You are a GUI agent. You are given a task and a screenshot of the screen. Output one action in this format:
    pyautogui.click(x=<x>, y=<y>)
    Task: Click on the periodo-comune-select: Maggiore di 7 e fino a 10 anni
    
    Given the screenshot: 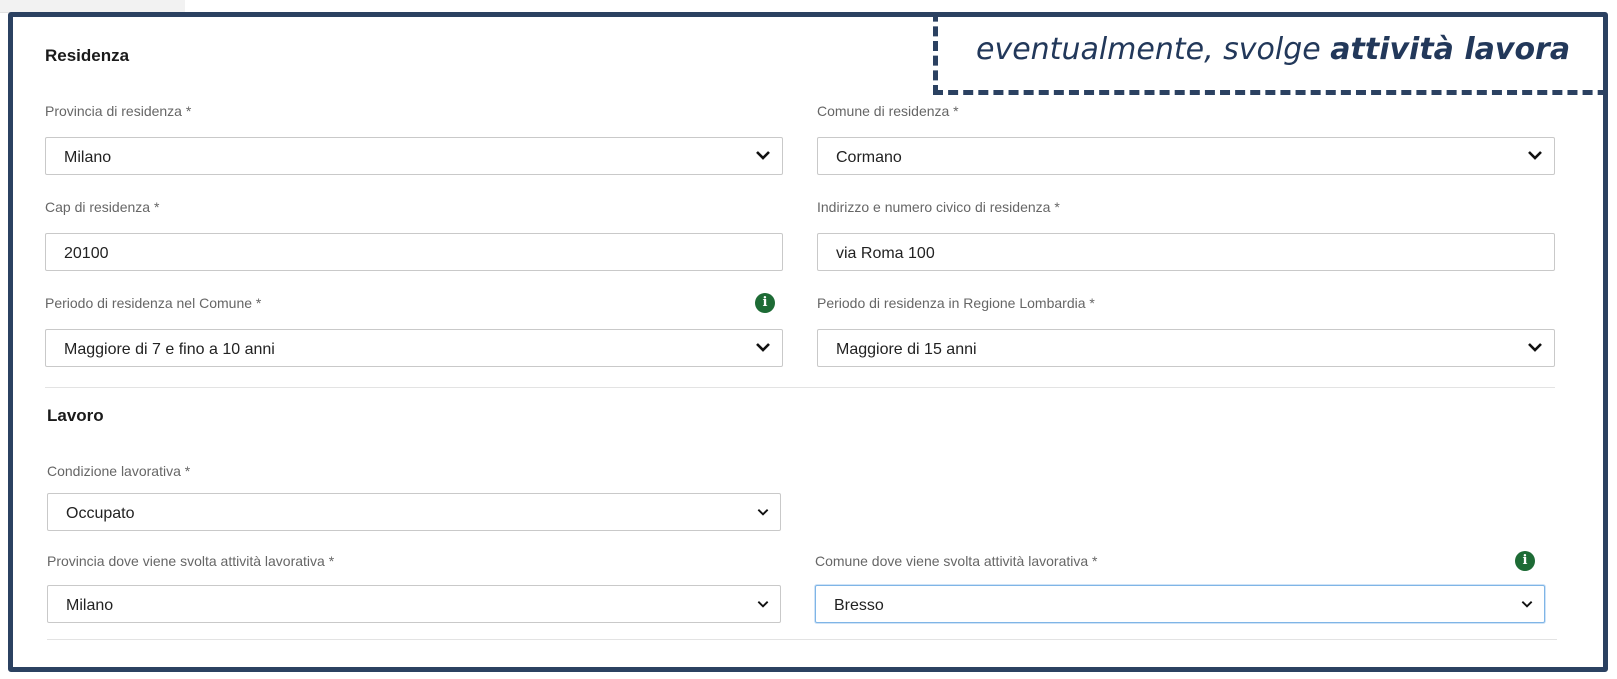 What is the action you would take?
    pyautogui.click(x=414, y=348)
    